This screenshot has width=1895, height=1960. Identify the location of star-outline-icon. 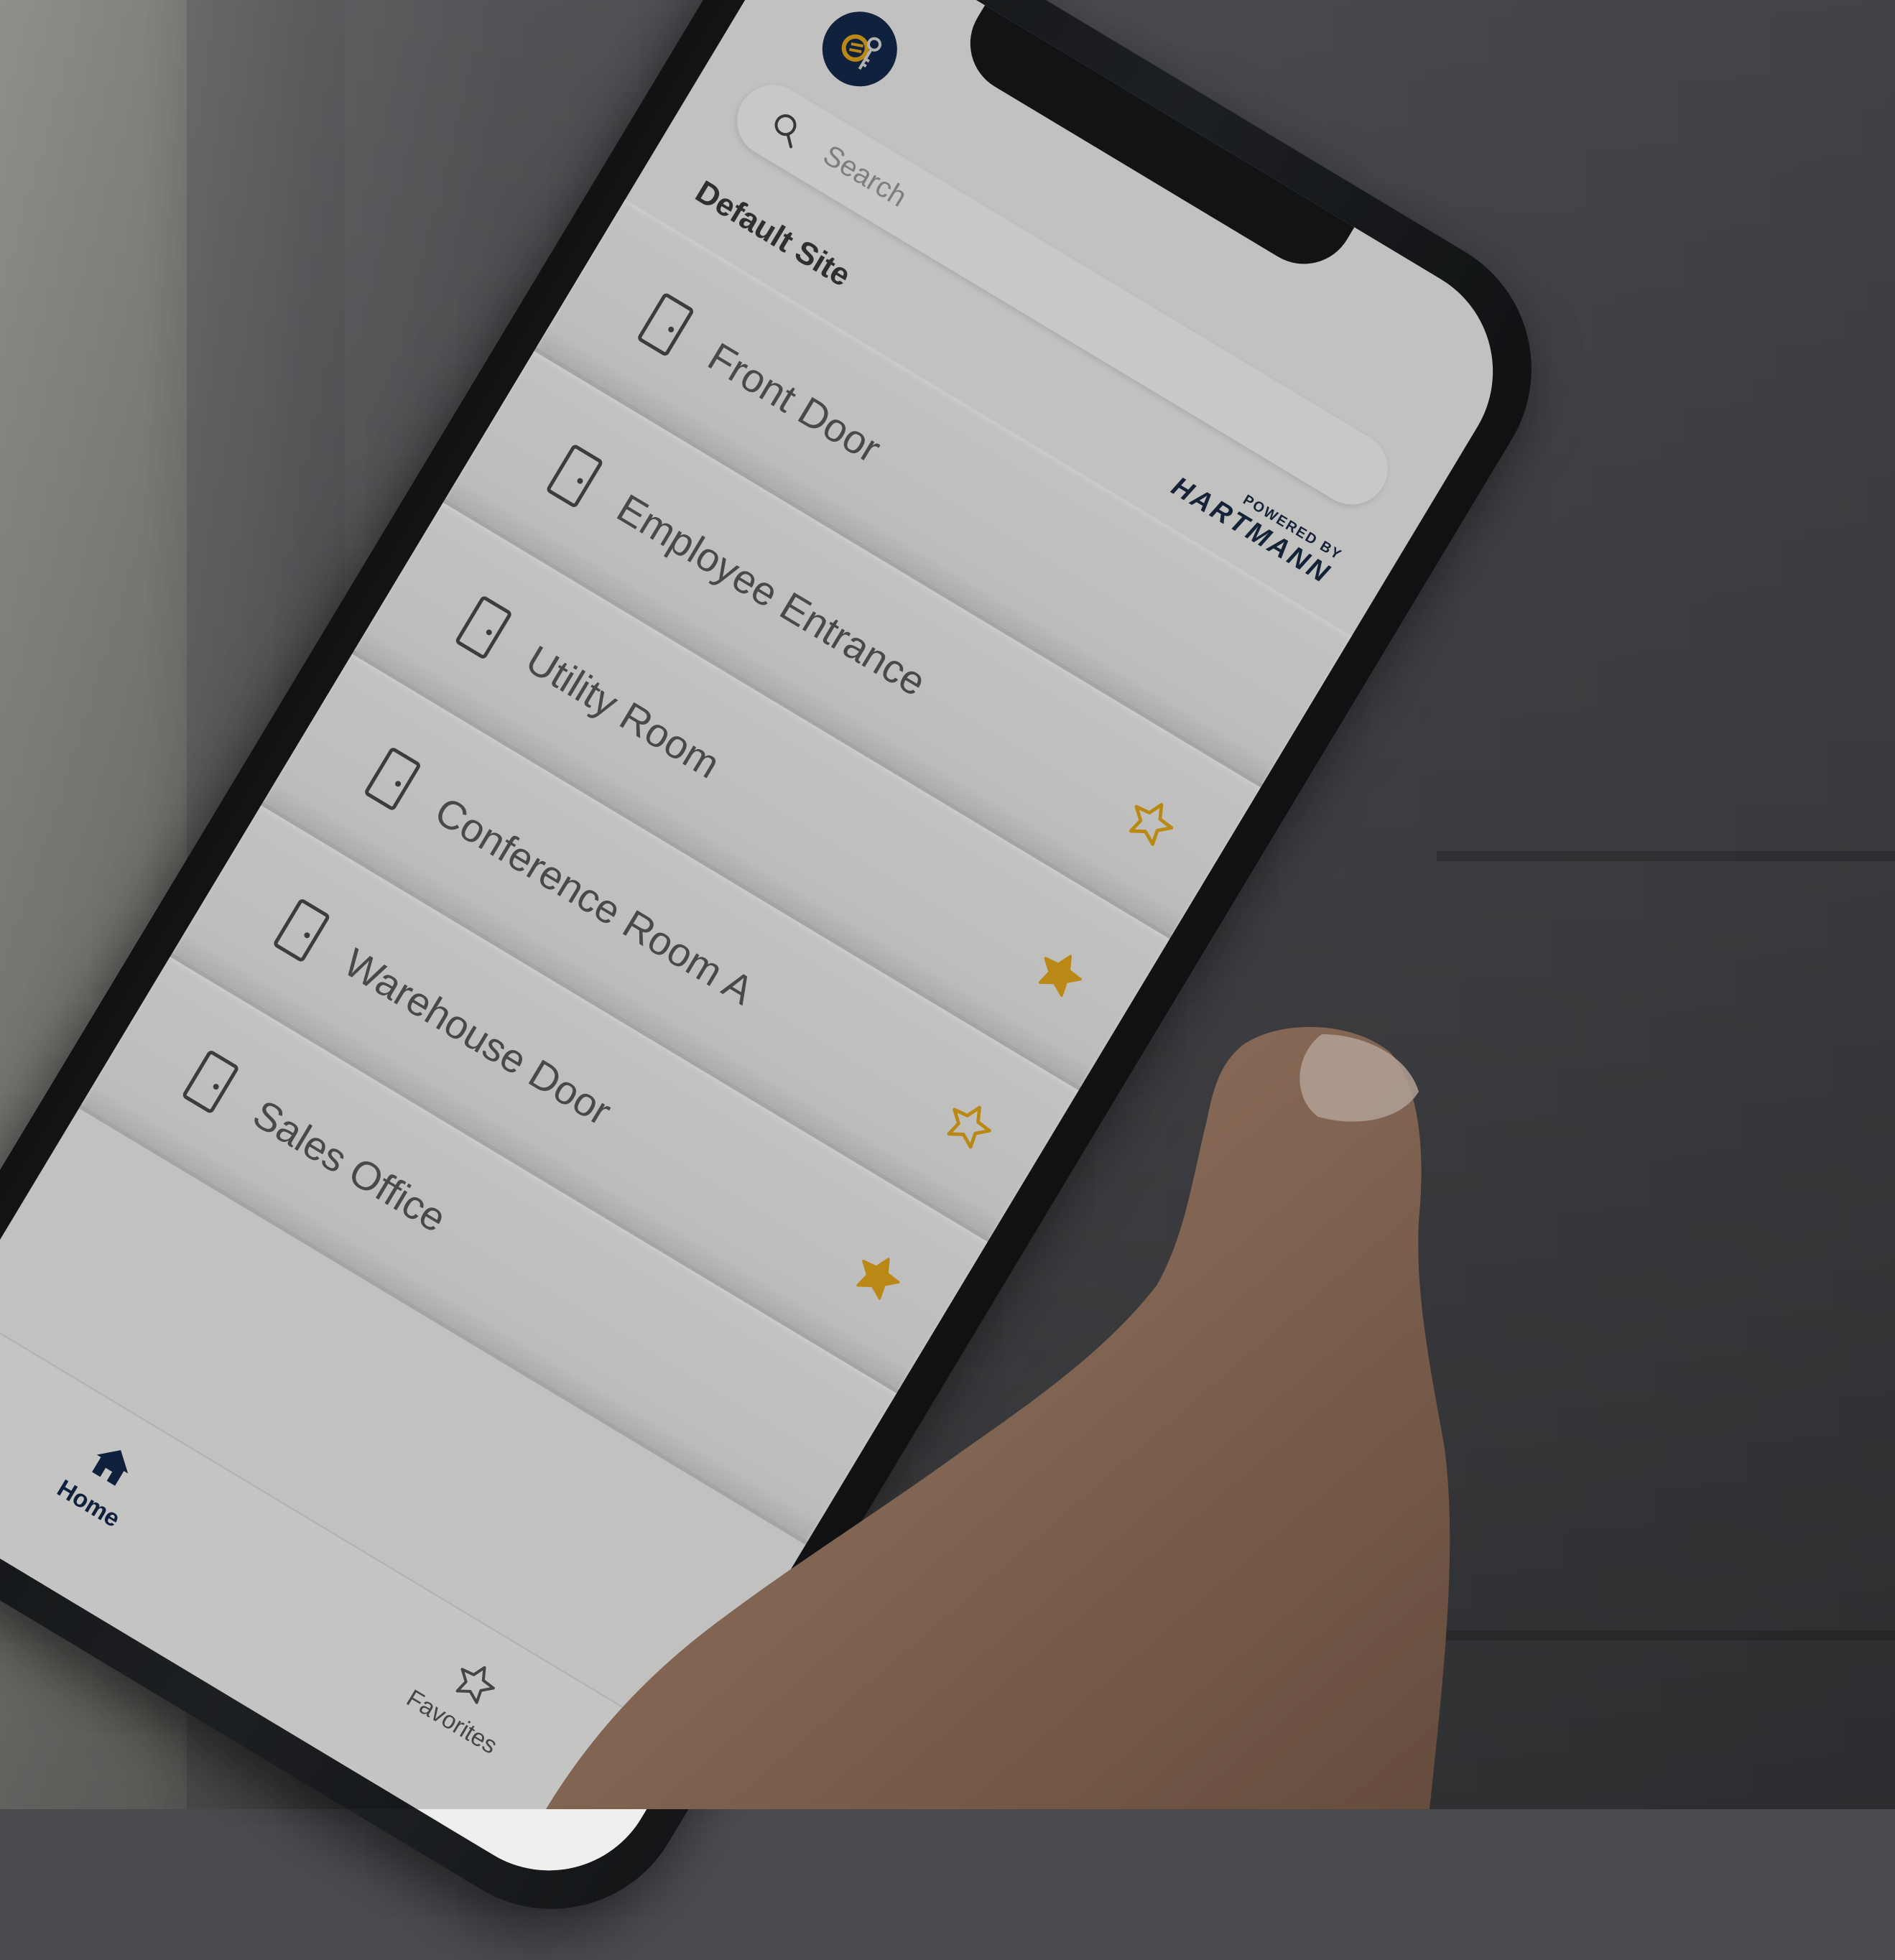
(475, 1684).